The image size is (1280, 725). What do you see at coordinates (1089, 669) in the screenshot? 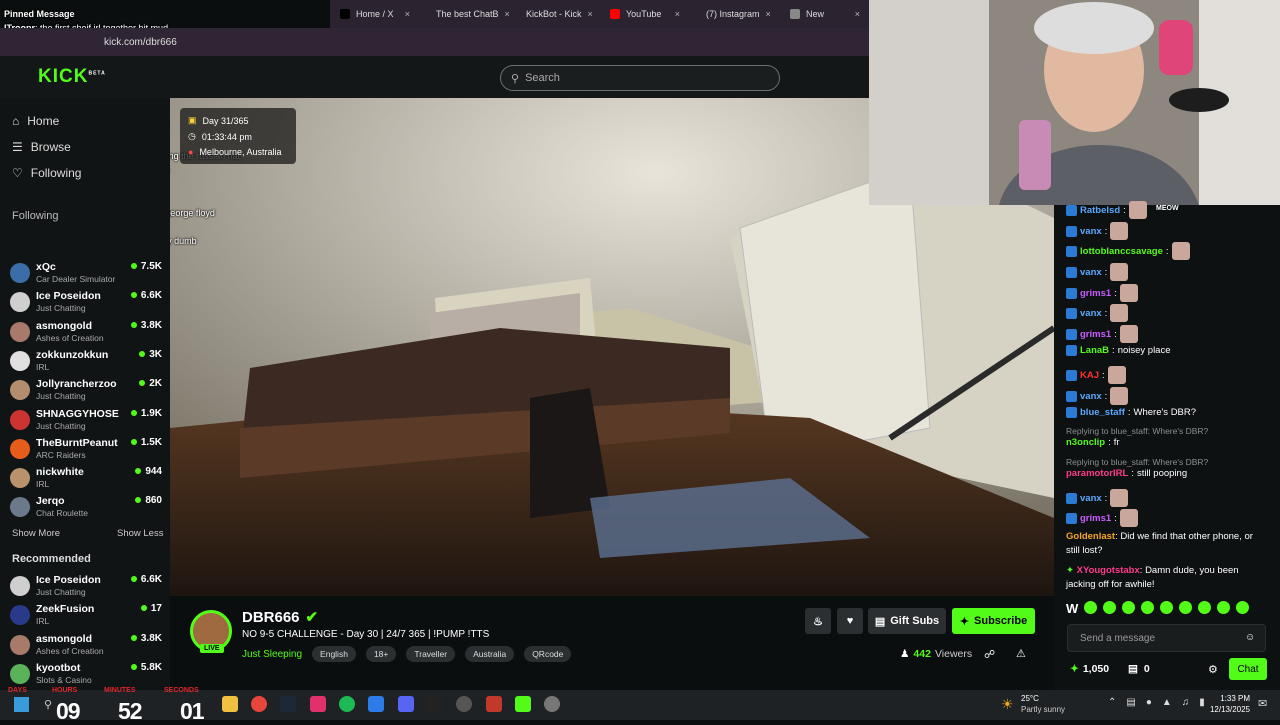
I see `channel-points: ✦ 1,050` at bounding box center [1089, 669].